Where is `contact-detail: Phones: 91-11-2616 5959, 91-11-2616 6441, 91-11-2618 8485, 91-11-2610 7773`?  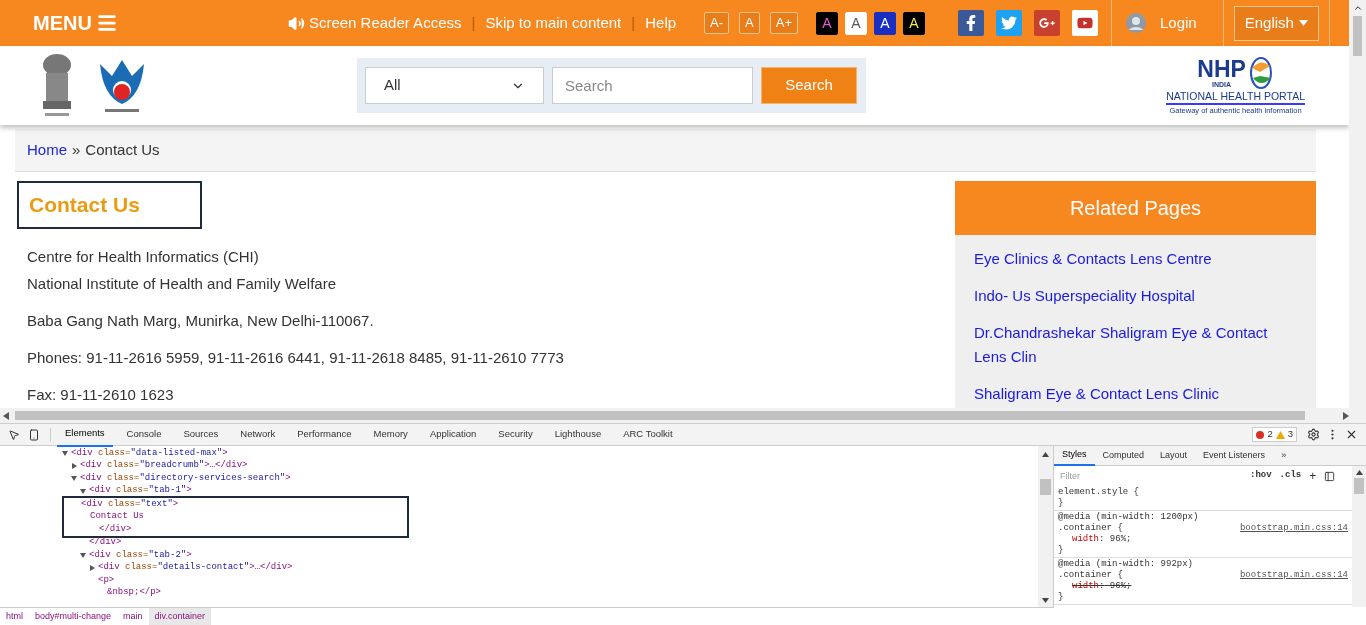 contact-detail: Phones: 91-11-2616 5959, 91-11-2616 6441, 91-11-2618 8485, 91-11-2610 7773 is located at coordinates (296, 358).